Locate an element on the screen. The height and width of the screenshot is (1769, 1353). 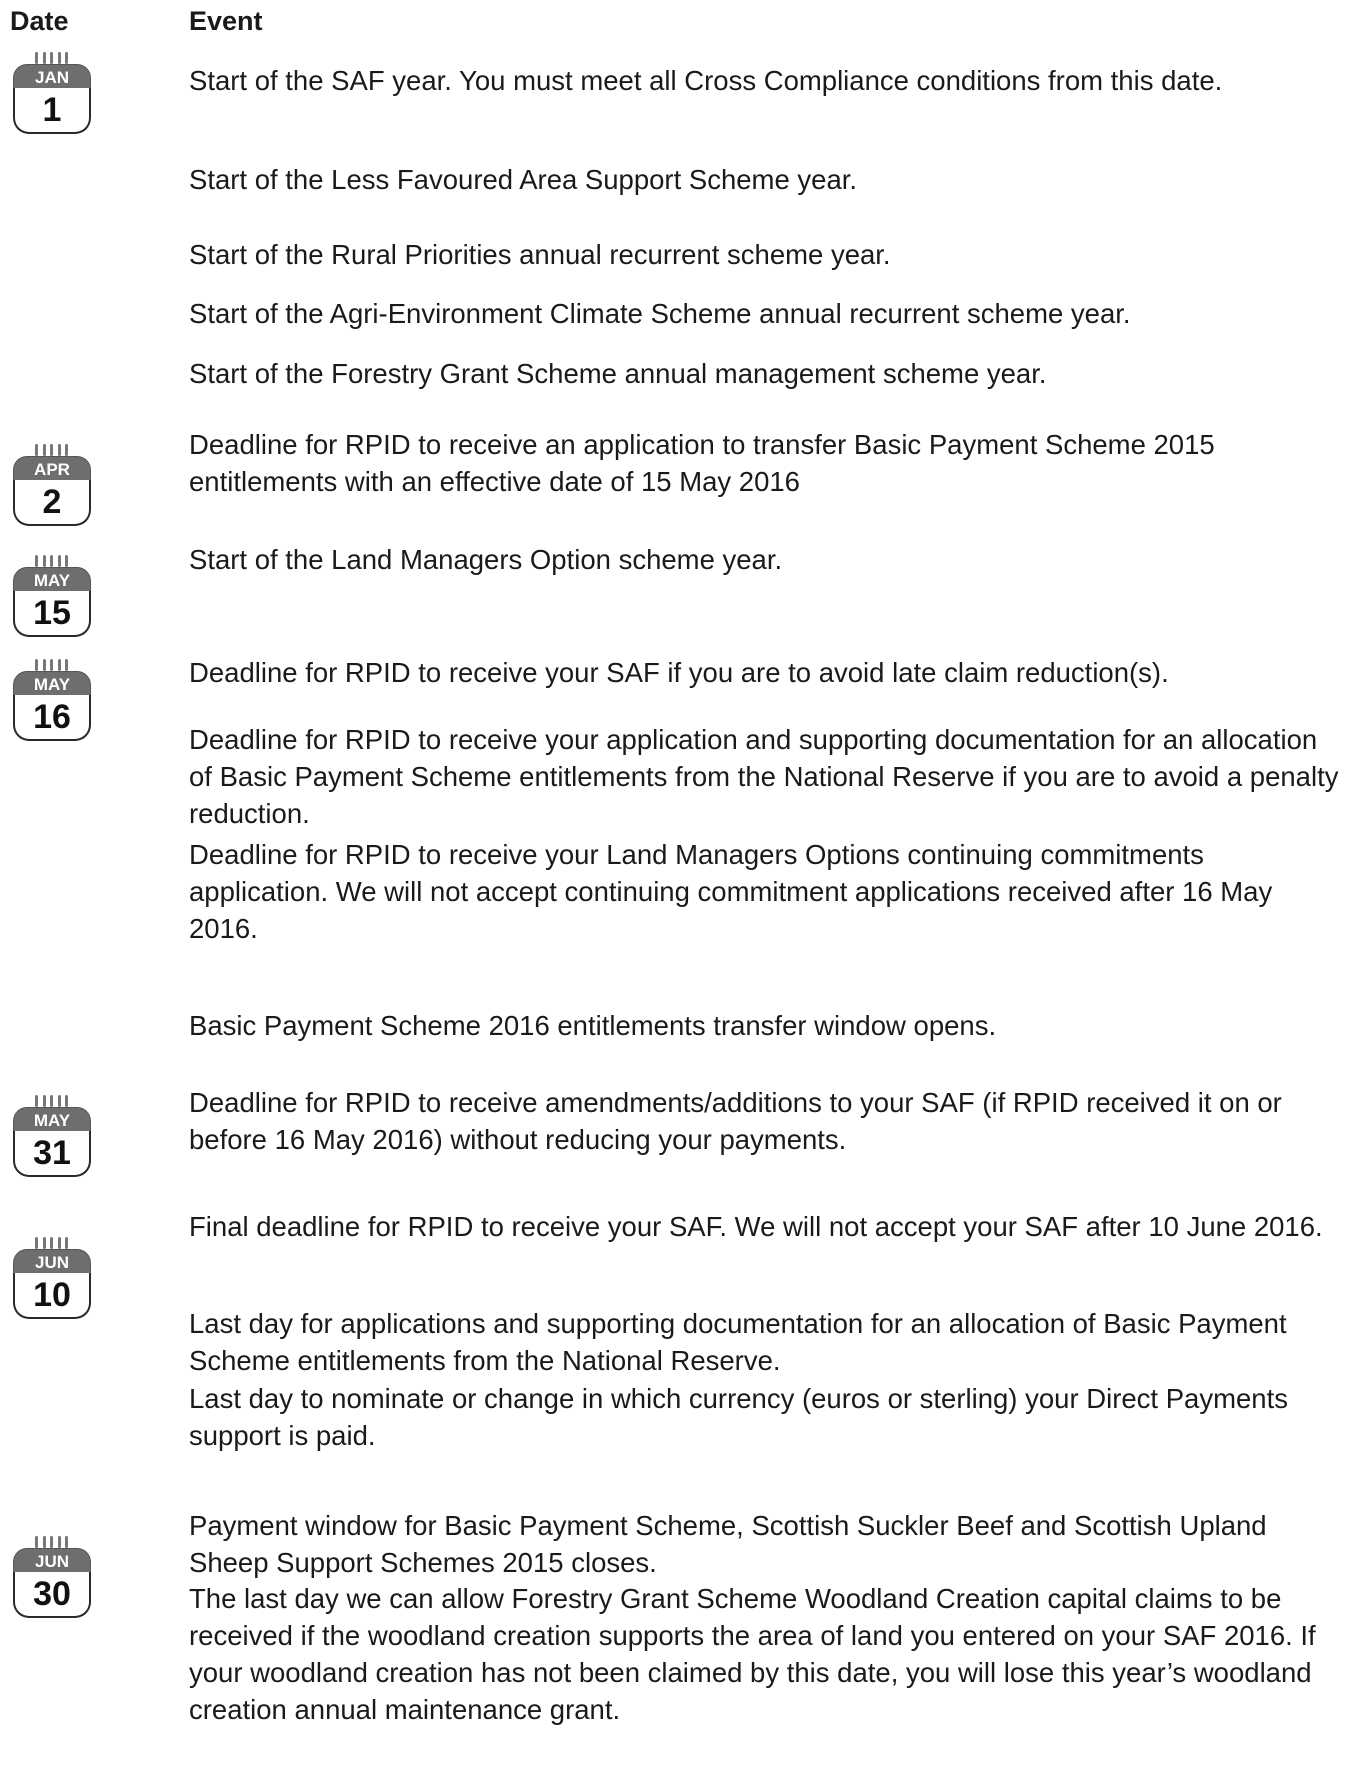
calendar-day: 15 is located at coordinates (52, 614).